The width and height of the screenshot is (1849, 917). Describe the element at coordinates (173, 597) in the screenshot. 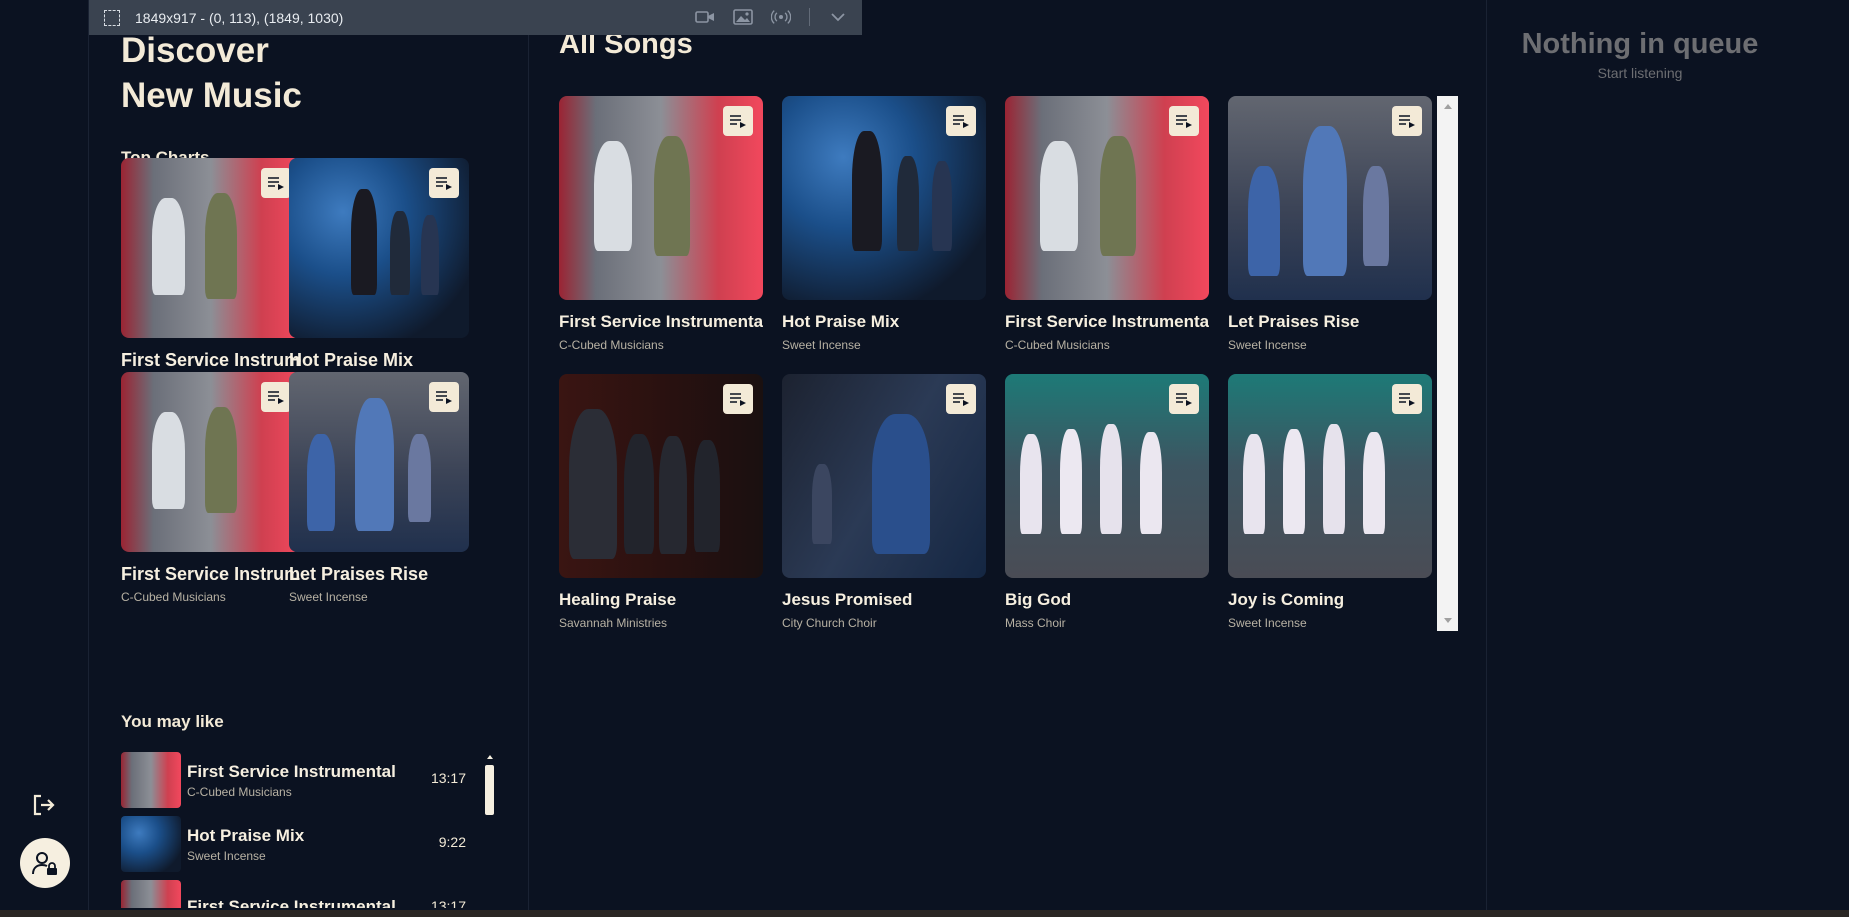

I see `song-artist: C-Cubed Musicians` at that location.